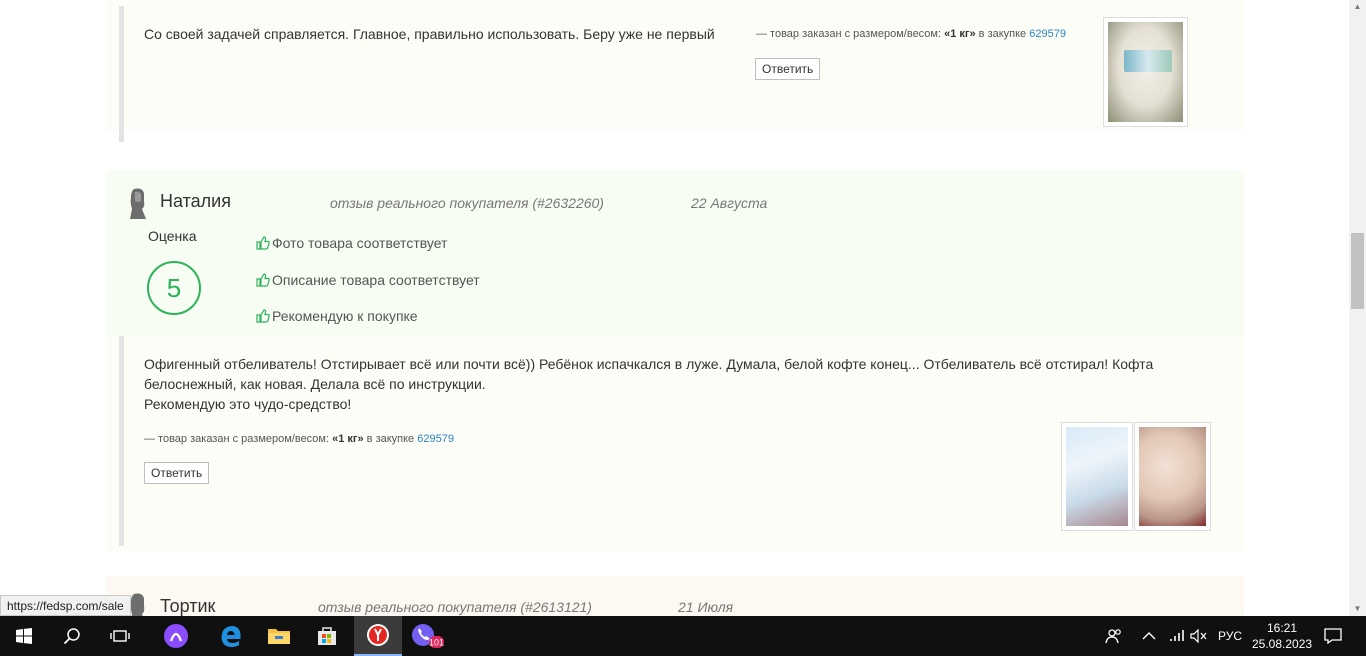 This screenshot has height=656, width=1366. I want to click on store-bag-icon, so click(327, 636).